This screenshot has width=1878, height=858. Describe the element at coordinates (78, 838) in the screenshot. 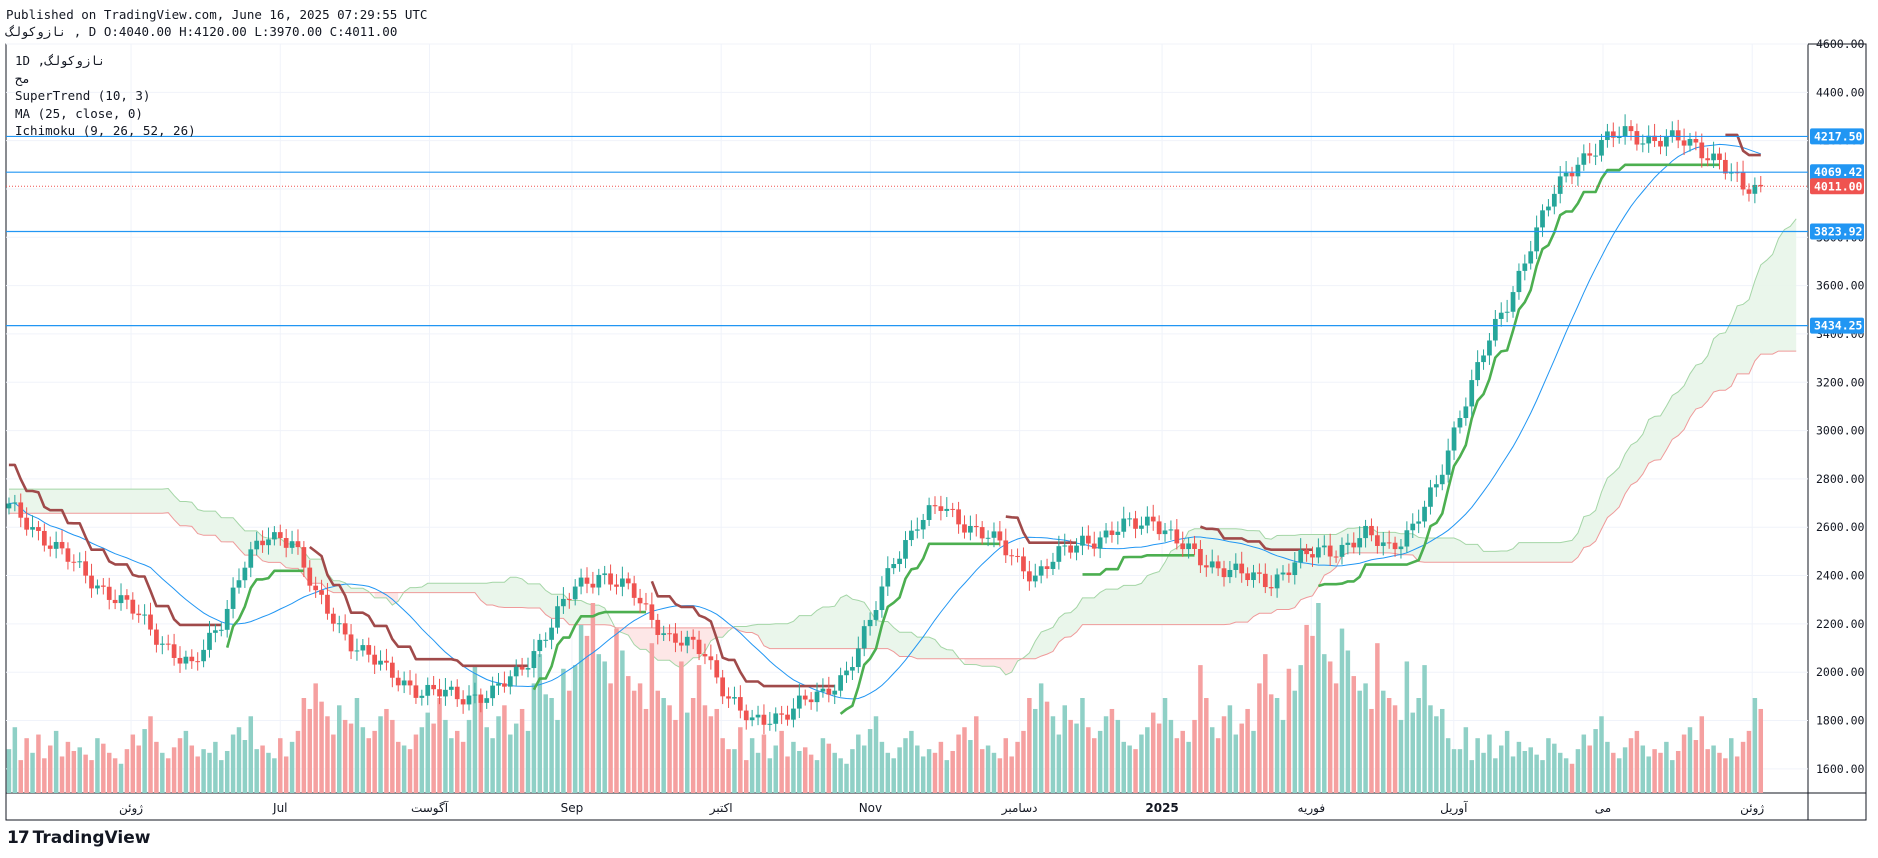

I see `tradingview-logo: 17 TradingView` at that location.